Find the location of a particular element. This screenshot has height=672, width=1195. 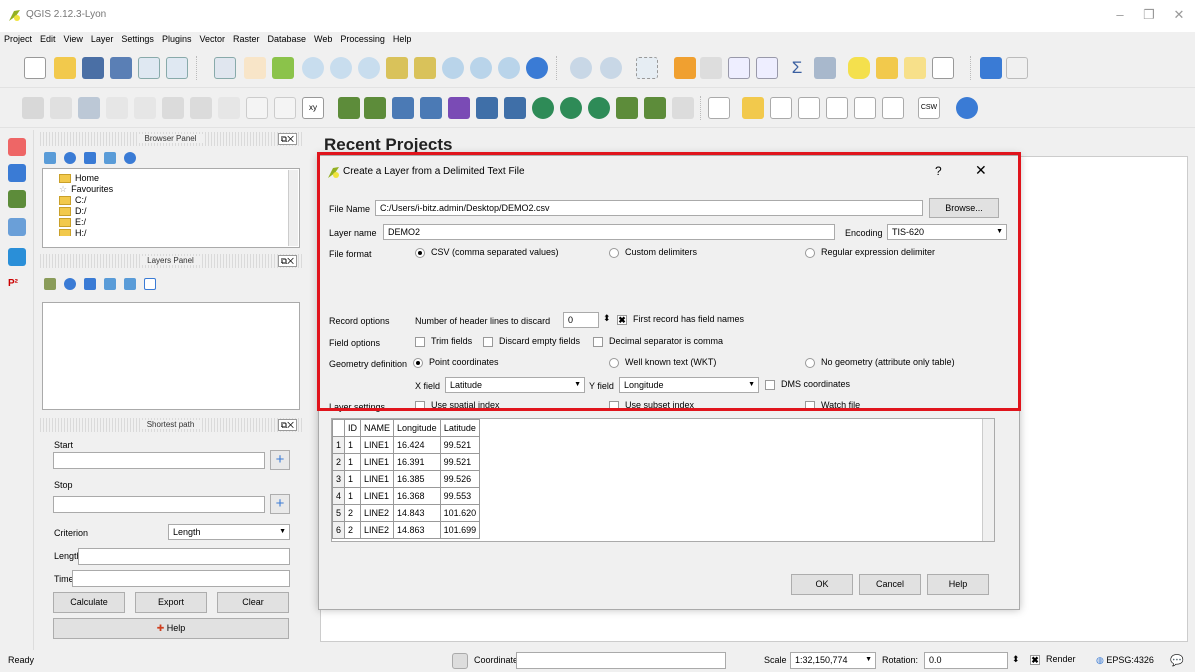

python-console-icon is located at coordinates (967, 108).